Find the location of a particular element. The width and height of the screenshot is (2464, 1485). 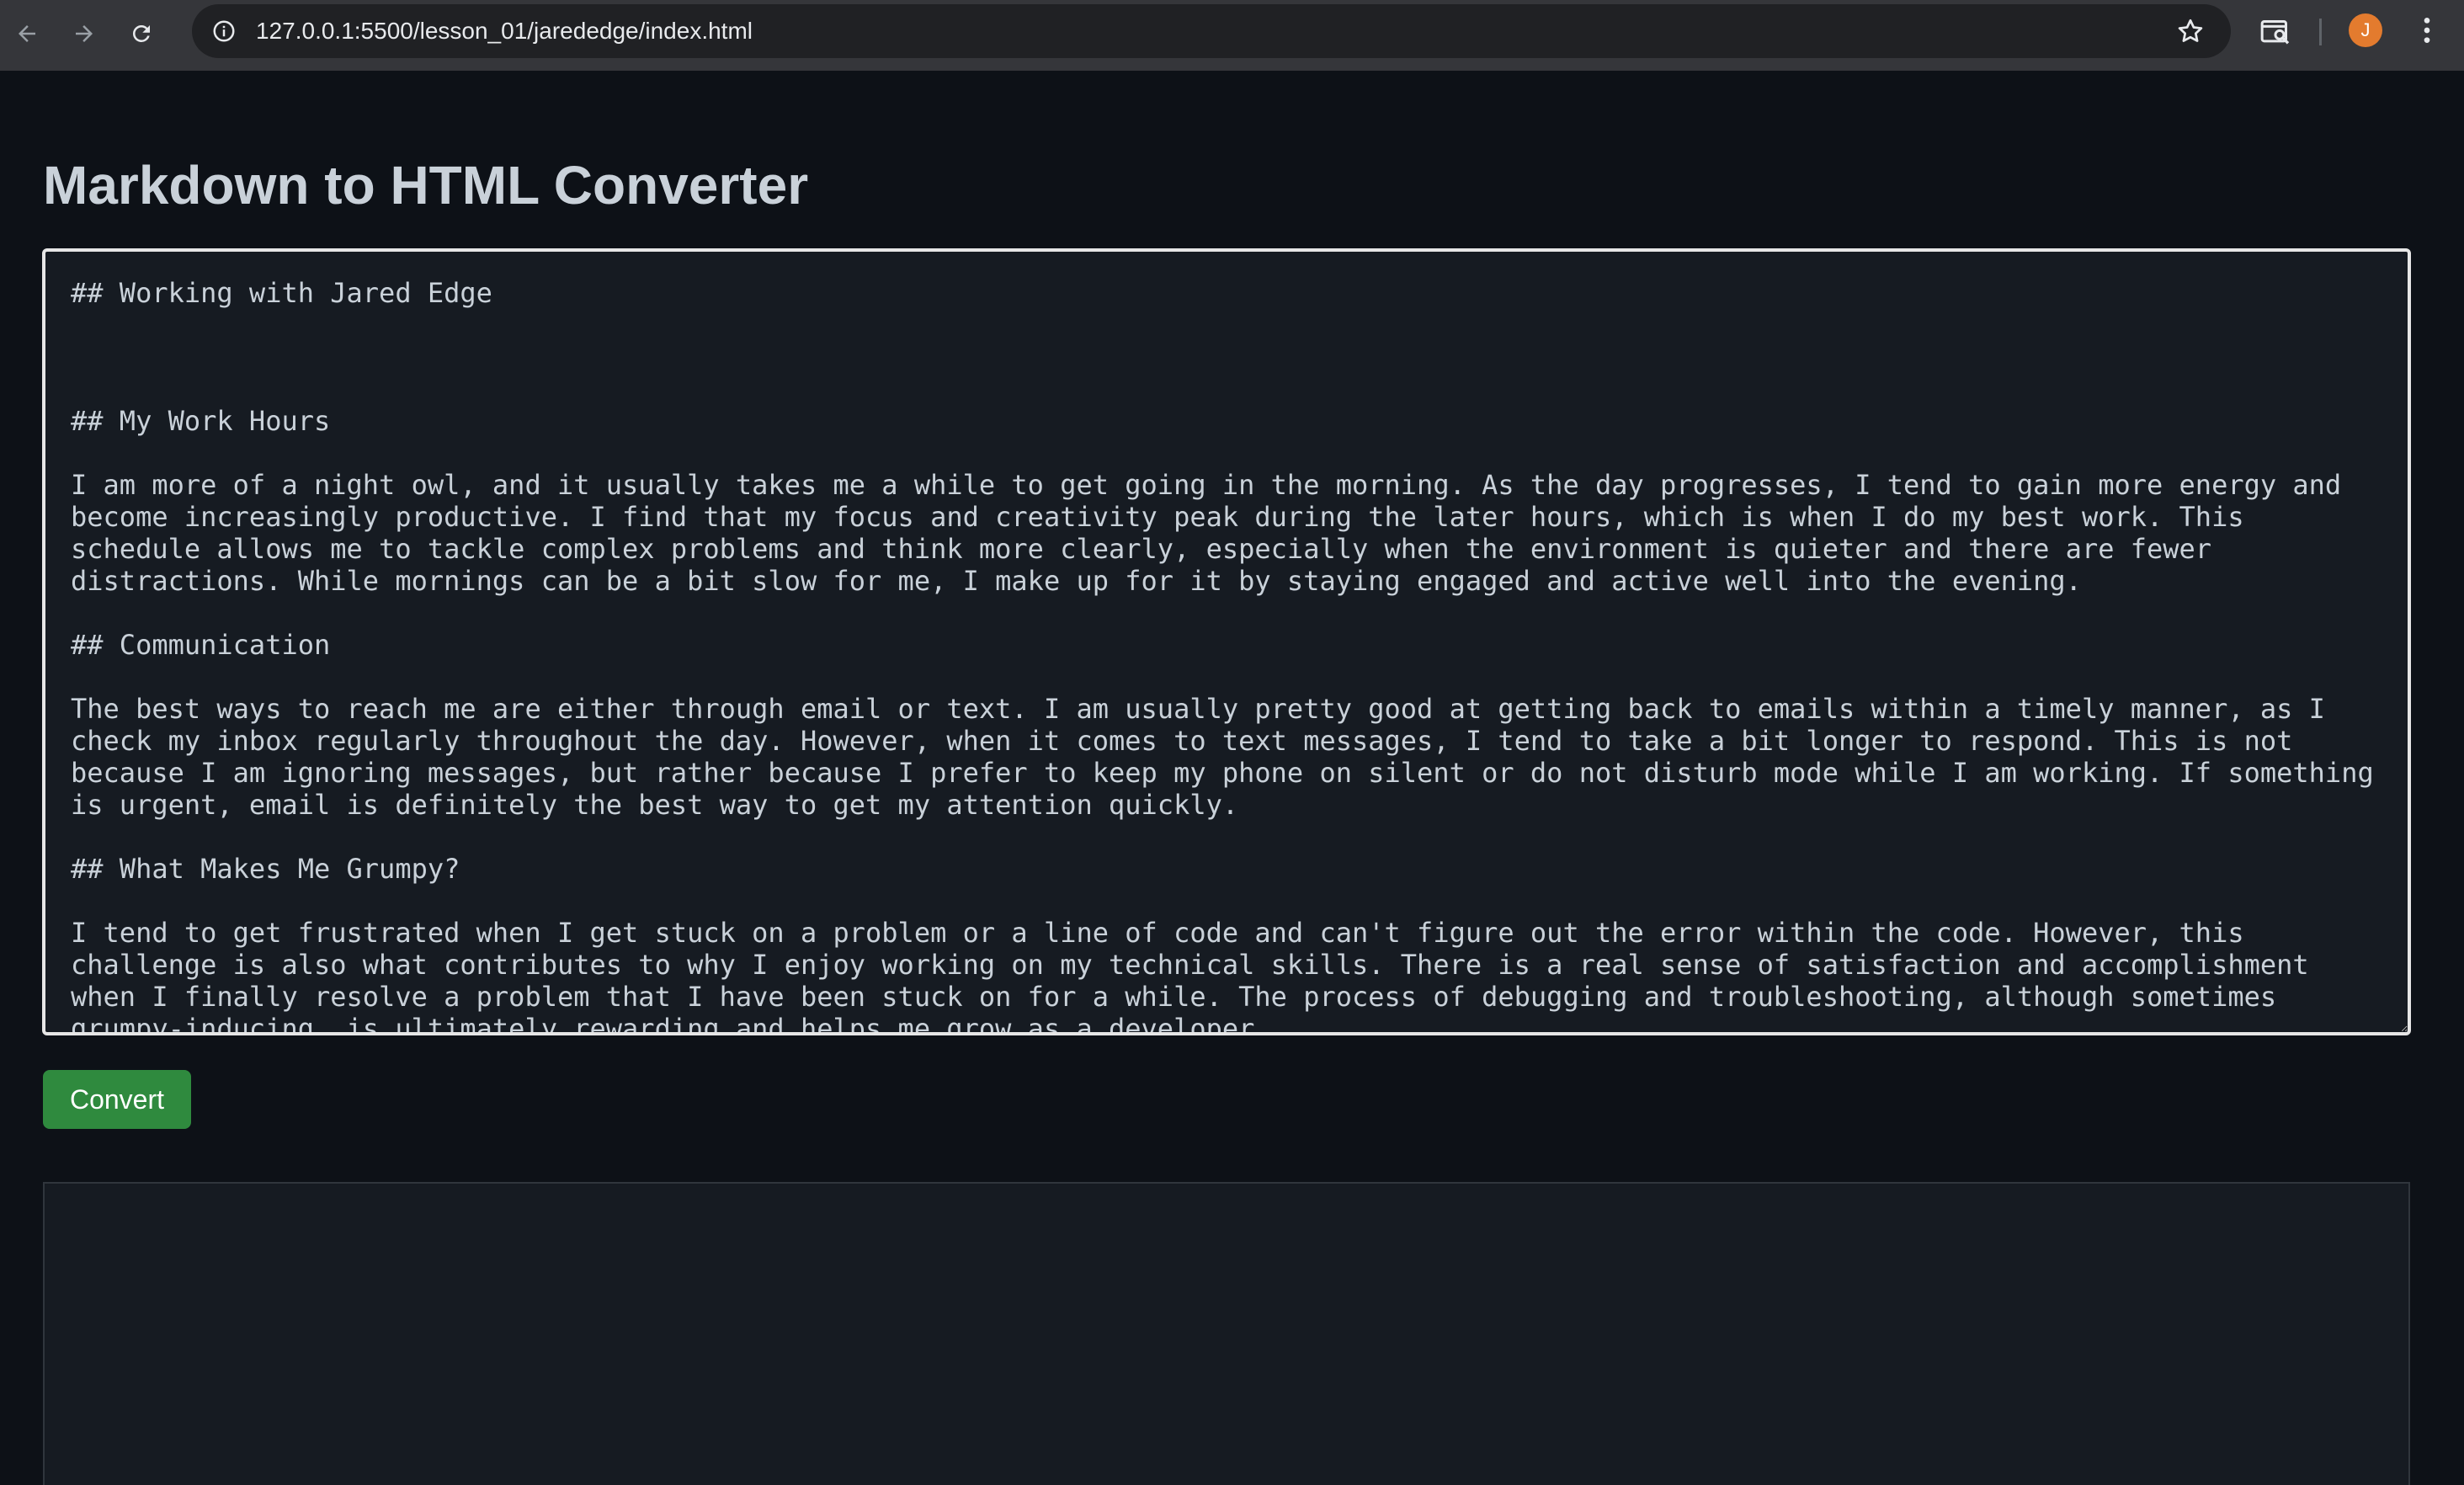

profile-avatar: J is located at coordinates (2365, 30).